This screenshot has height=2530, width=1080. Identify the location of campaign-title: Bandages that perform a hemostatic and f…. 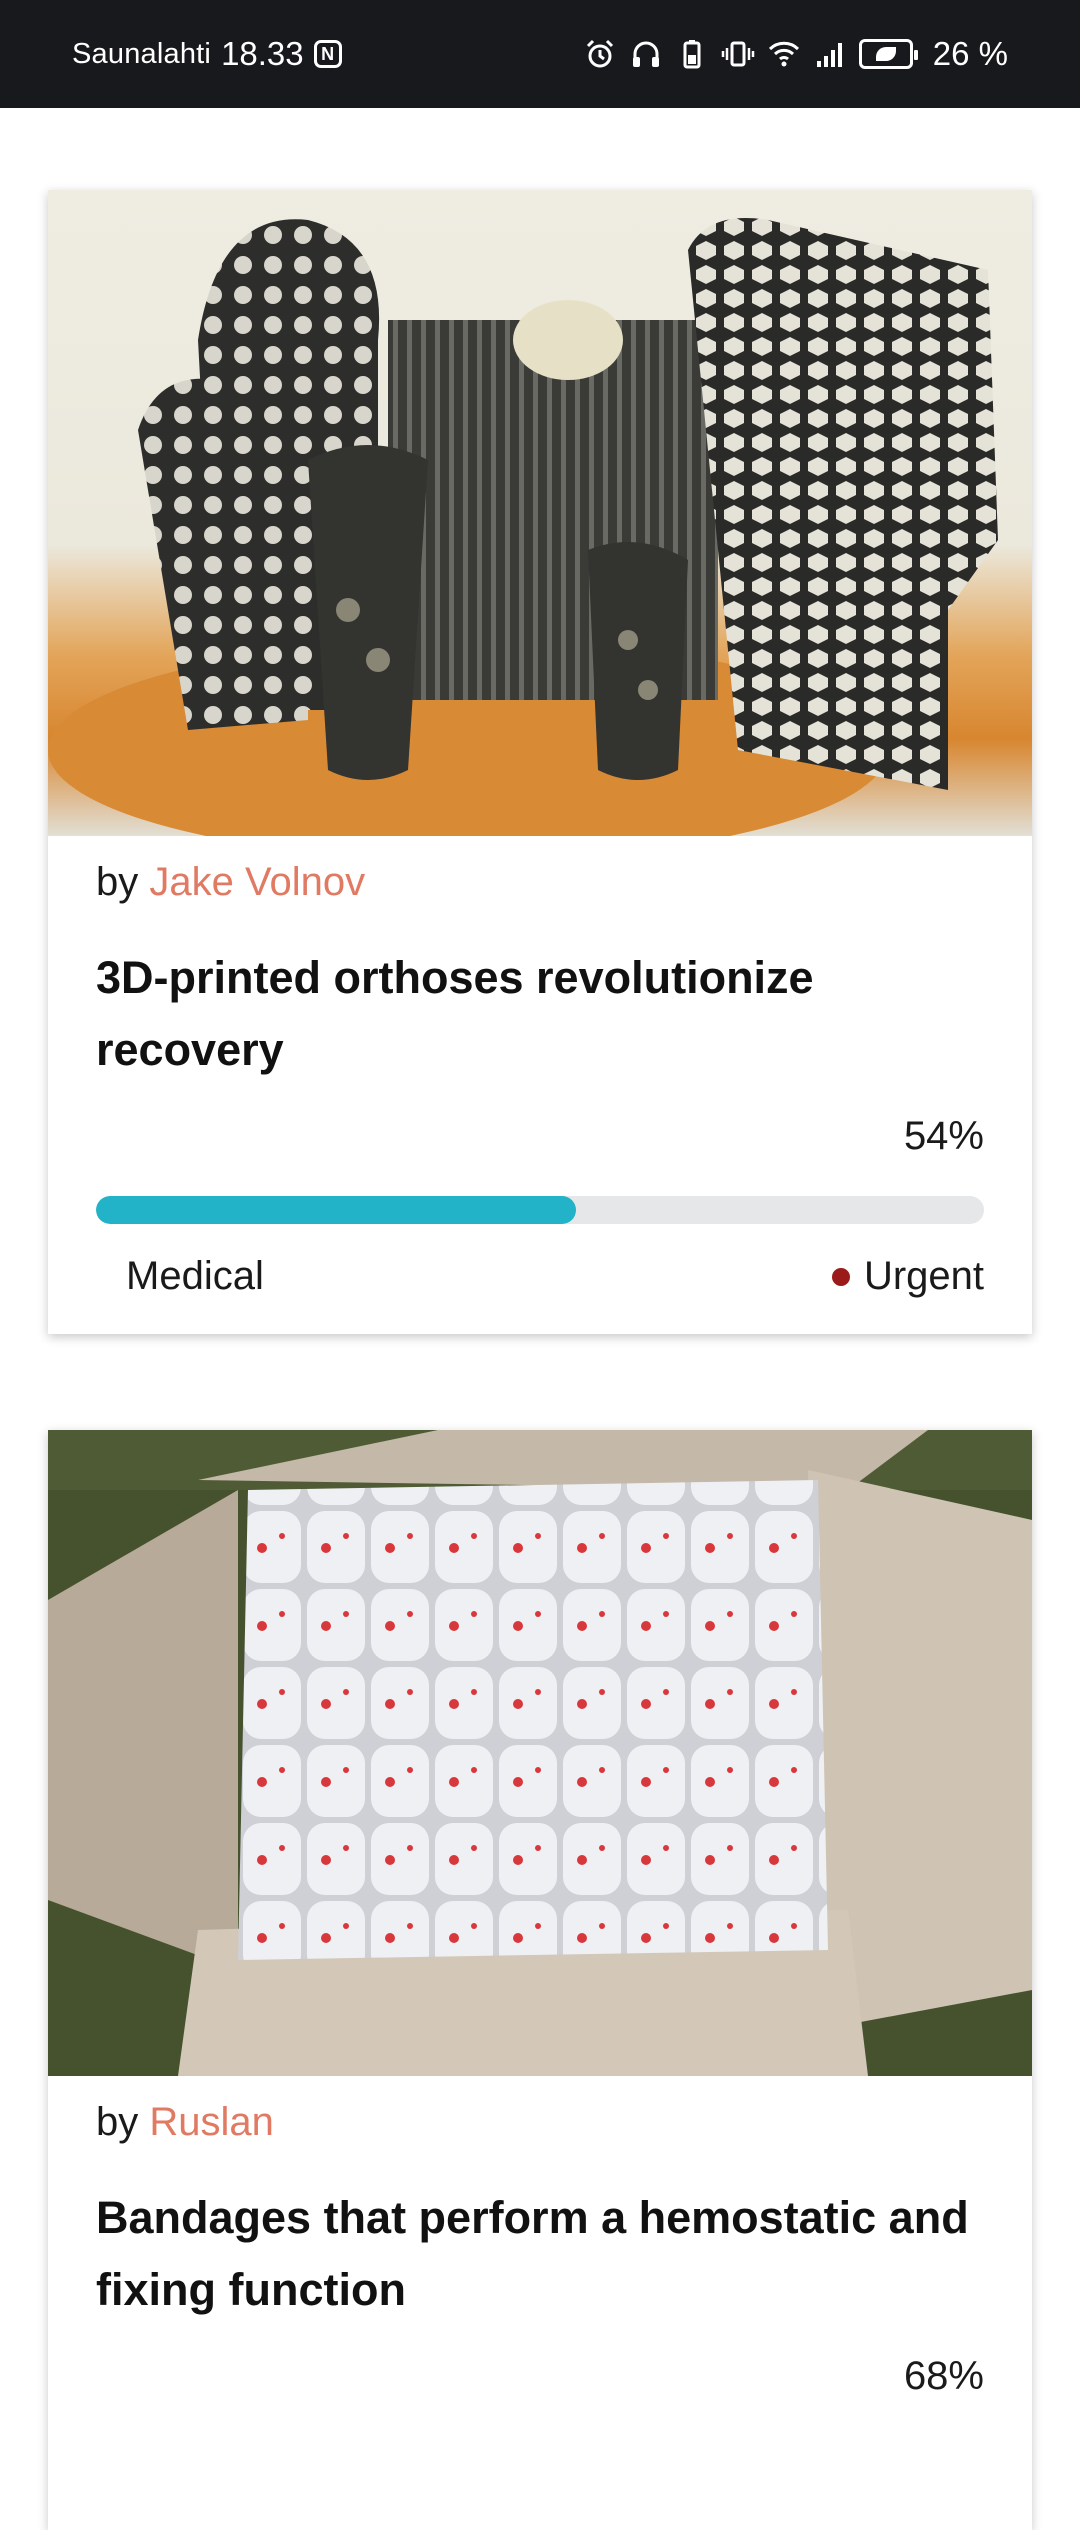
(536, 2254).